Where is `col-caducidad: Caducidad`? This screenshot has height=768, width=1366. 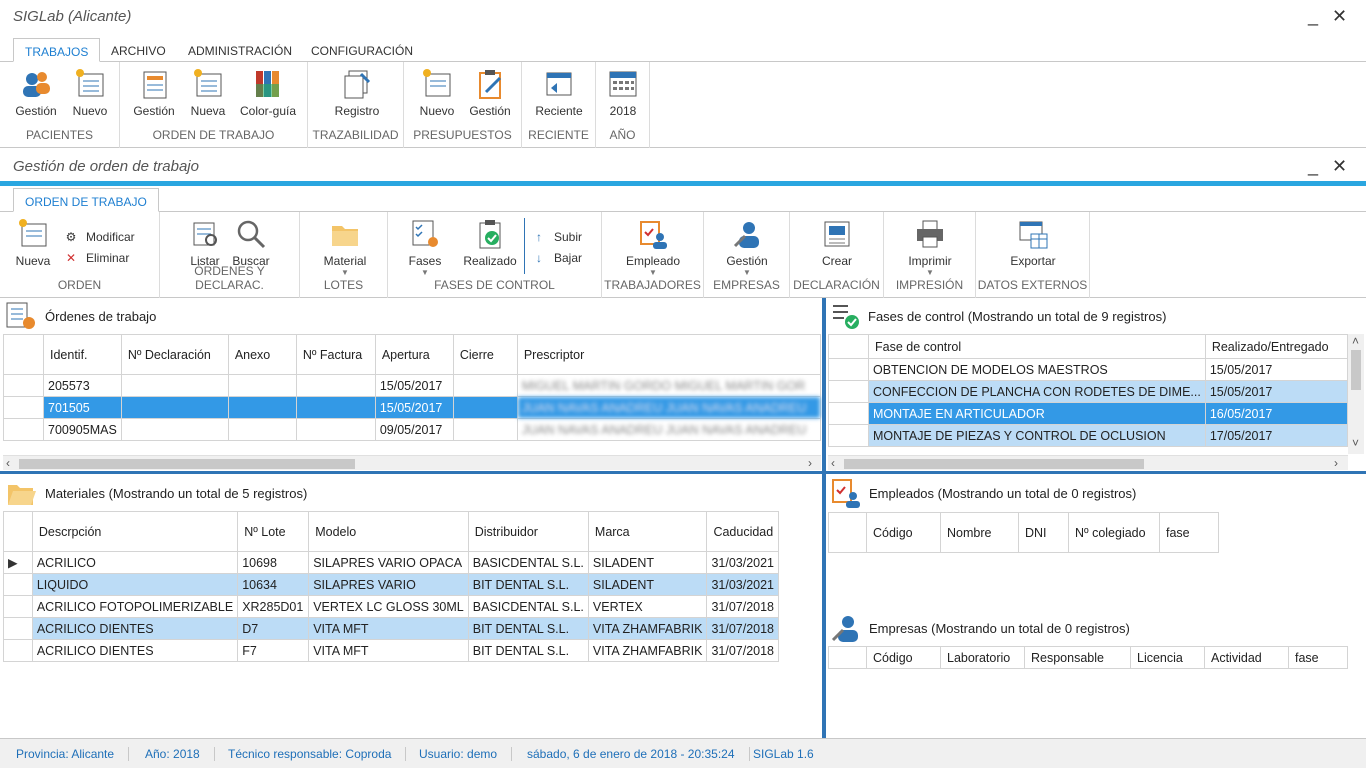 col-caducidad: Caducidad is located at coordinates (742, 531).